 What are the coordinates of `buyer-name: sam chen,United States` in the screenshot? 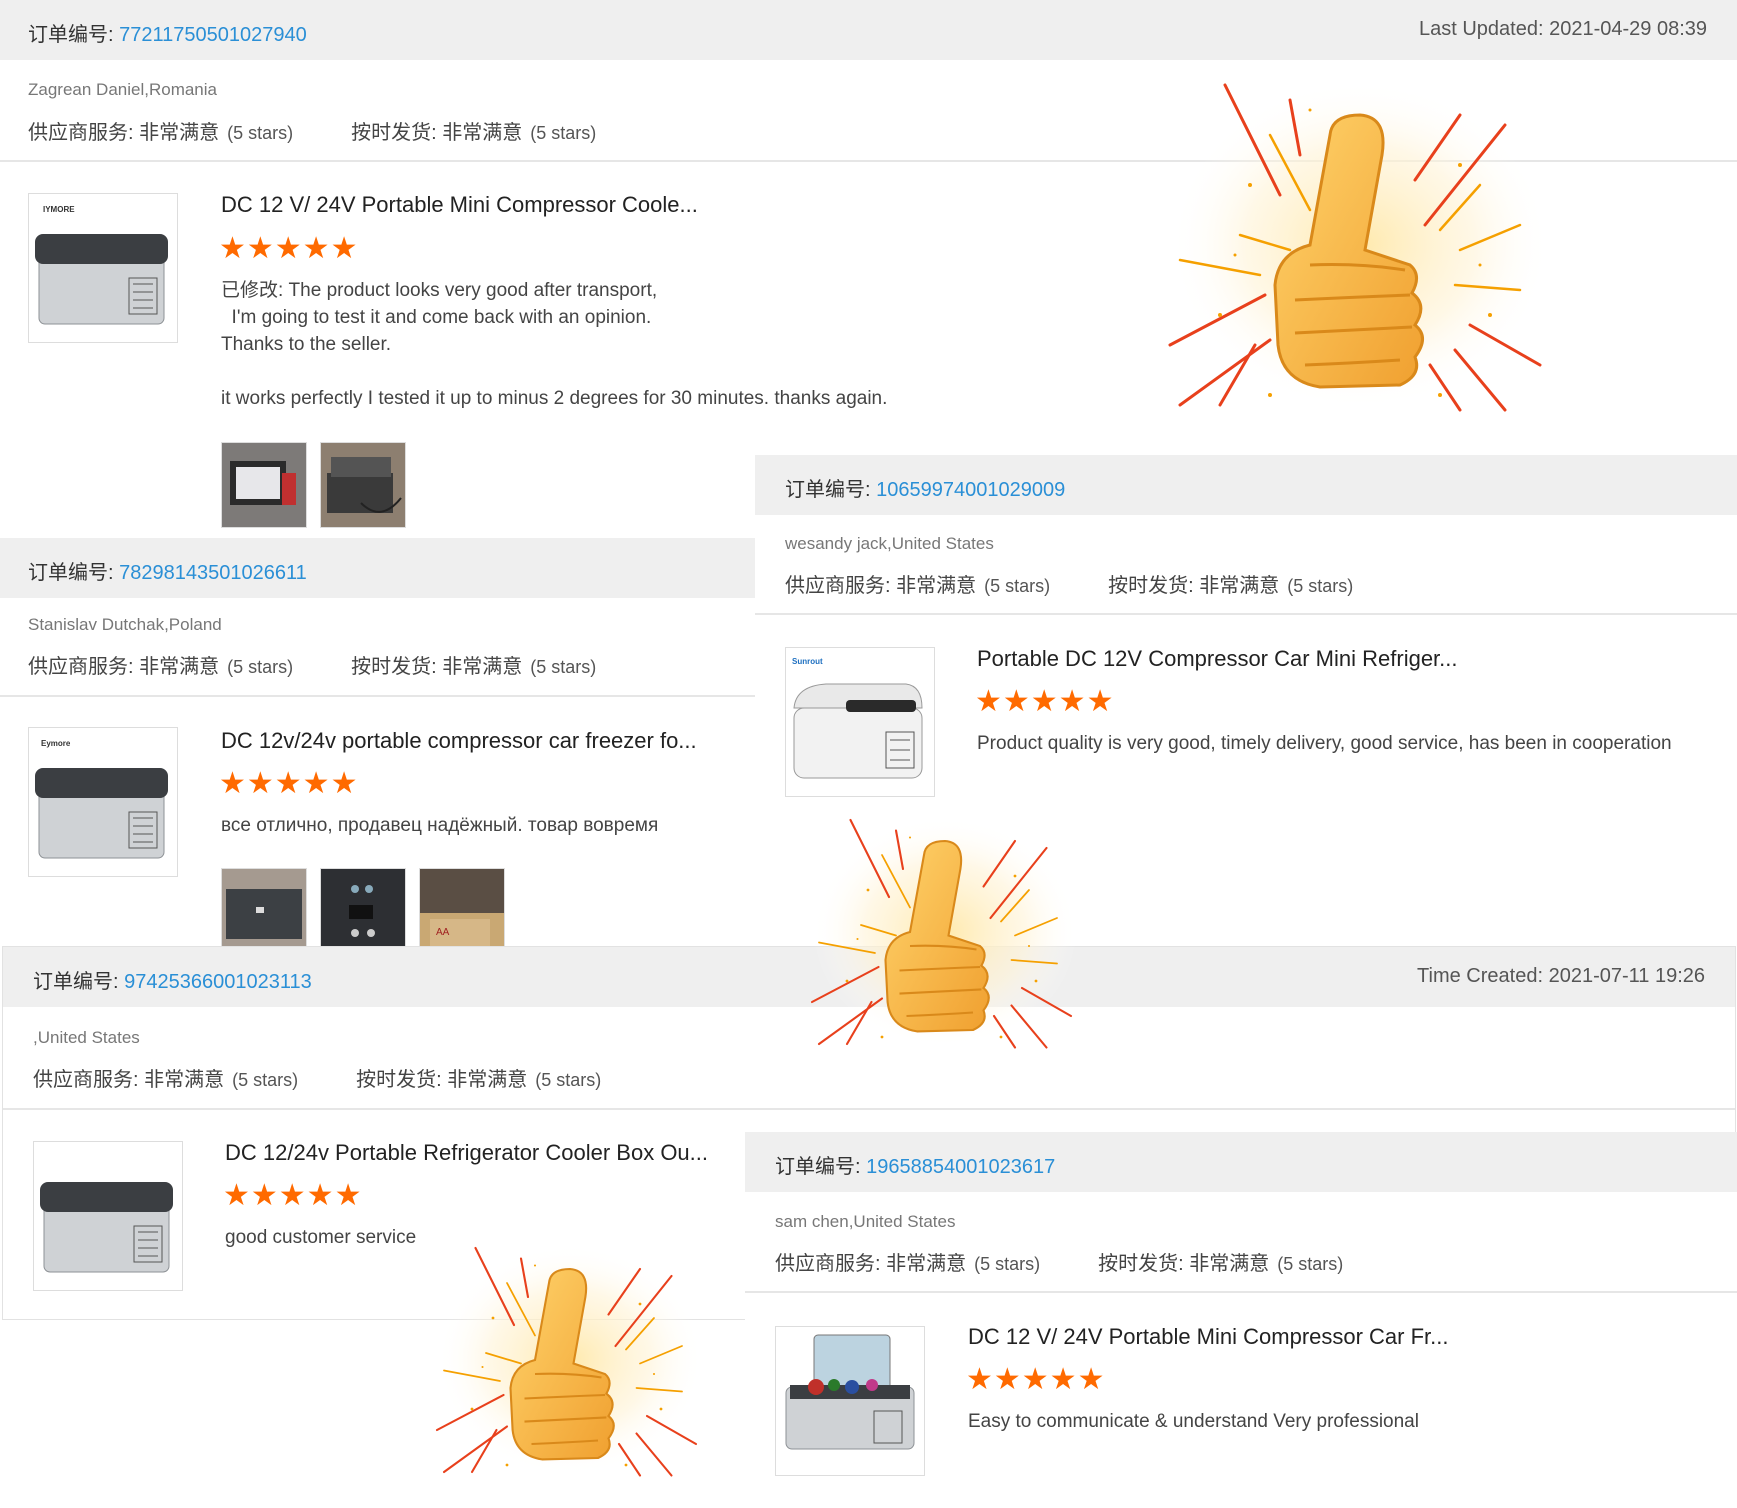 It's located at (865, 1221).